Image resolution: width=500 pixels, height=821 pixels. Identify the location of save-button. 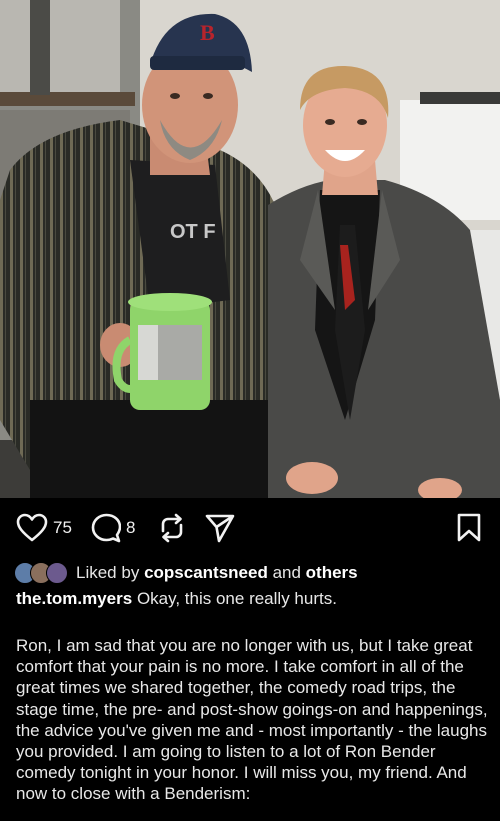
(469, 528).